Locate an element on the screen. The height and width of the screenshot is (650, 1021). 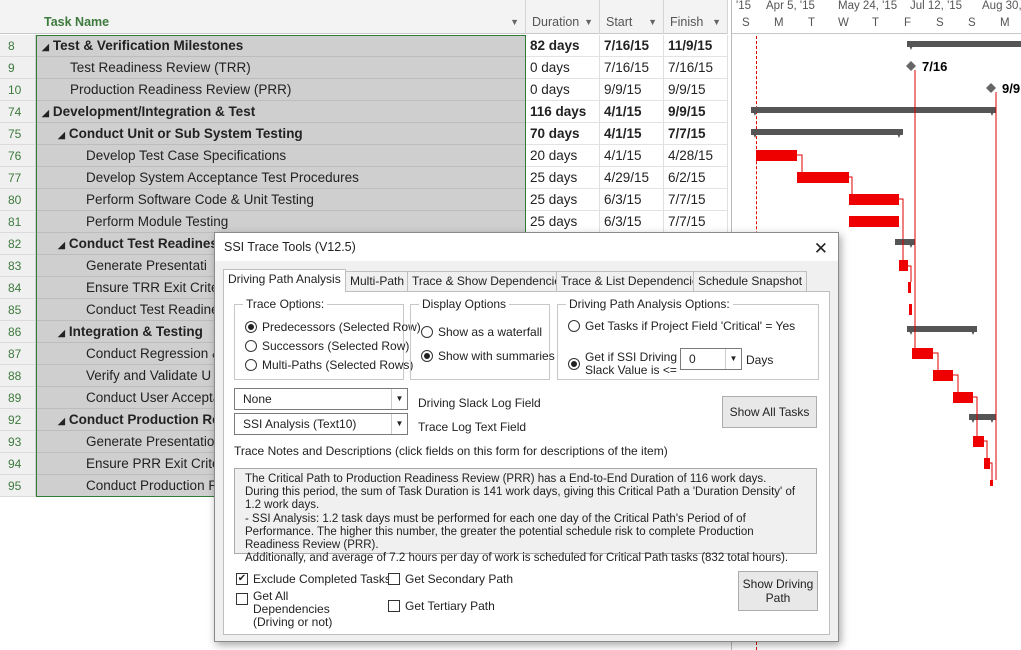
col-duration-header: Duration ▼ is located at coordinates (563, 17).